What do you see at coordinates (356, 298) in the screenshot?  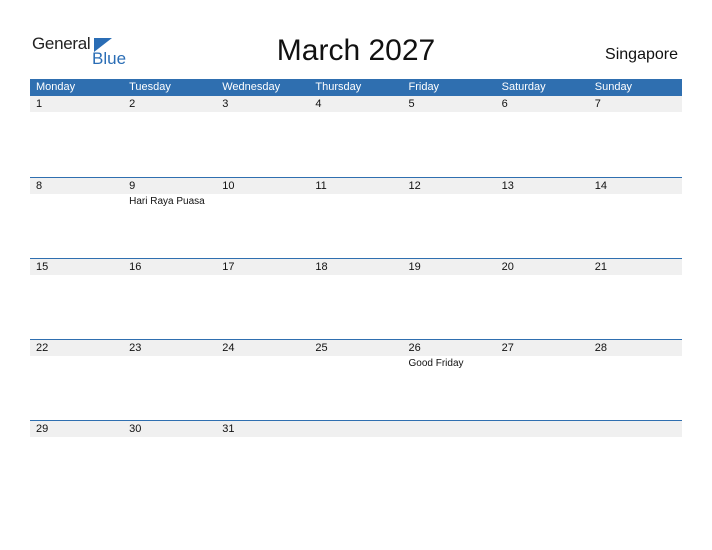 I see `week-row: 15 16 17 18 19 20 21` at bounding box center [356, 298].